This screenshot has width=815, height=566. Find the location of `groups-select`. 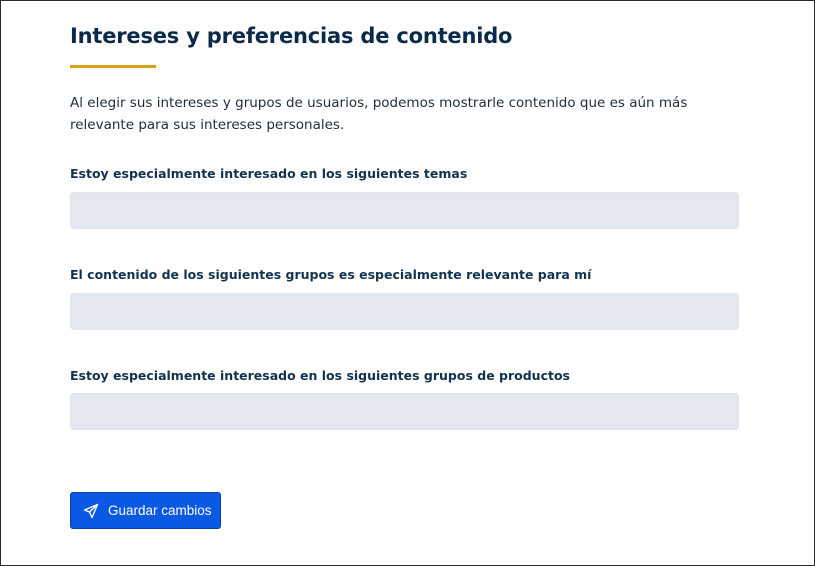

groups-select is located at coordinates (404, 311).